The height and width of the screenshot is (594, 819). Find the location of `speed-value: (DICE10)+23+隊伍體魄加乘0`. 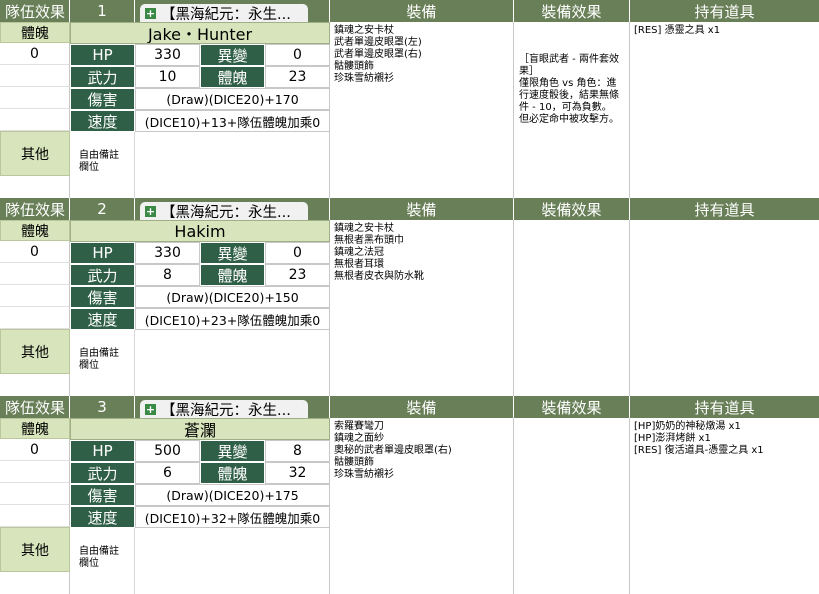

speed-value: (DICE10)+23+隊伍體魄加乘0 is located at coordinates (232, 319).